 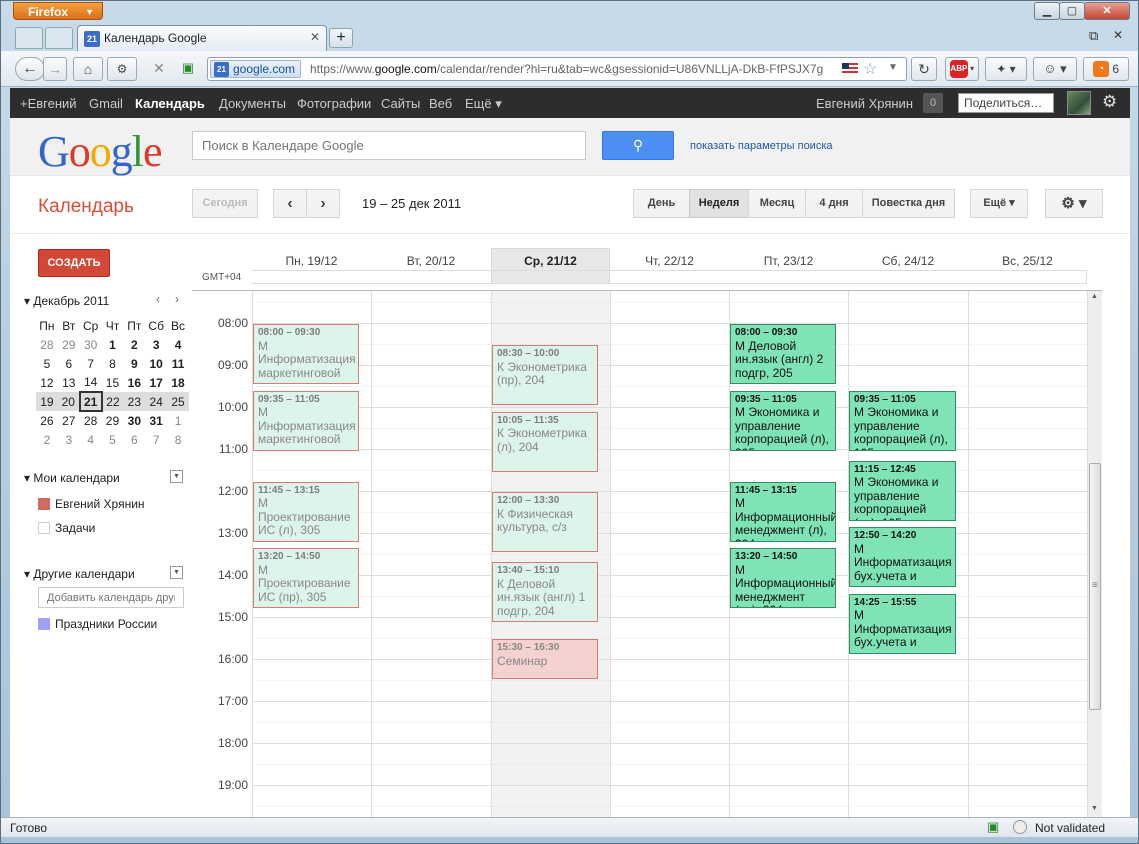 What do you see at coordinates (315, 37) in the screenshot?
I see `close-tab-icon: ✕` at bounding box center [315, 37].